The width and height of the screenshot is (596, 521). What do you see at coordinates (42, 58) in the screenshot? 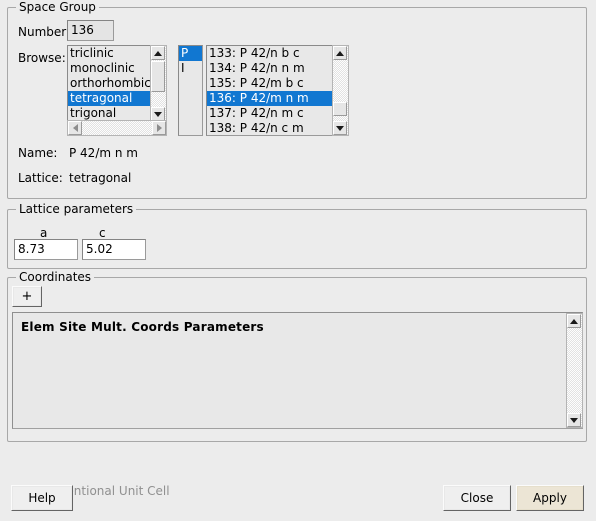
I see `browse-label: Browse:` at bounding box center [42, 58].